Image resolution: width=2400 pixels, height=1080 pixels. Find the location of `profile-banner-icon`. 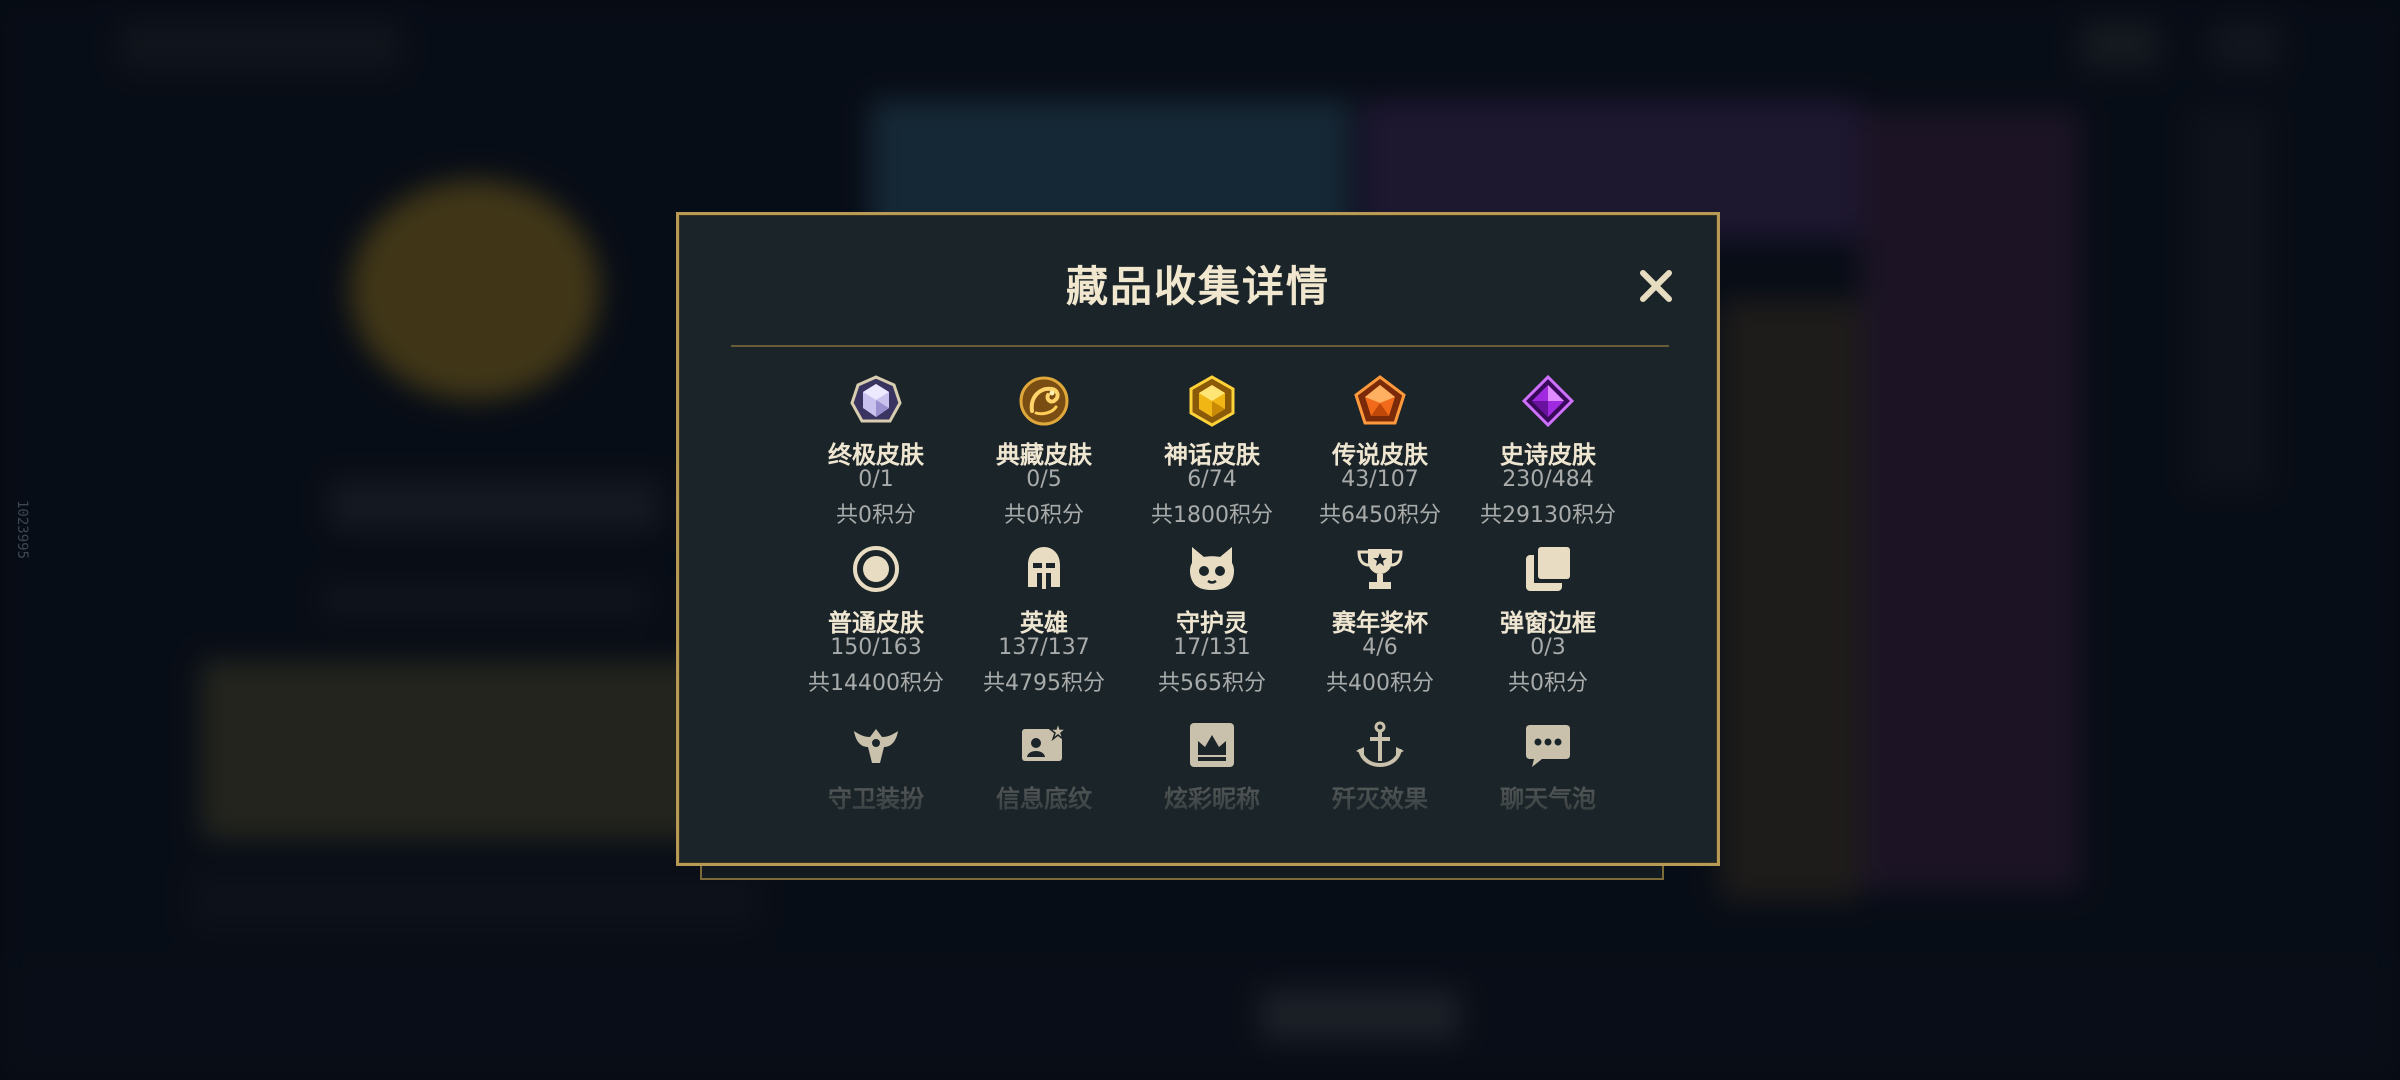

profile-banner-icon is located at coordinates (1044, 745).